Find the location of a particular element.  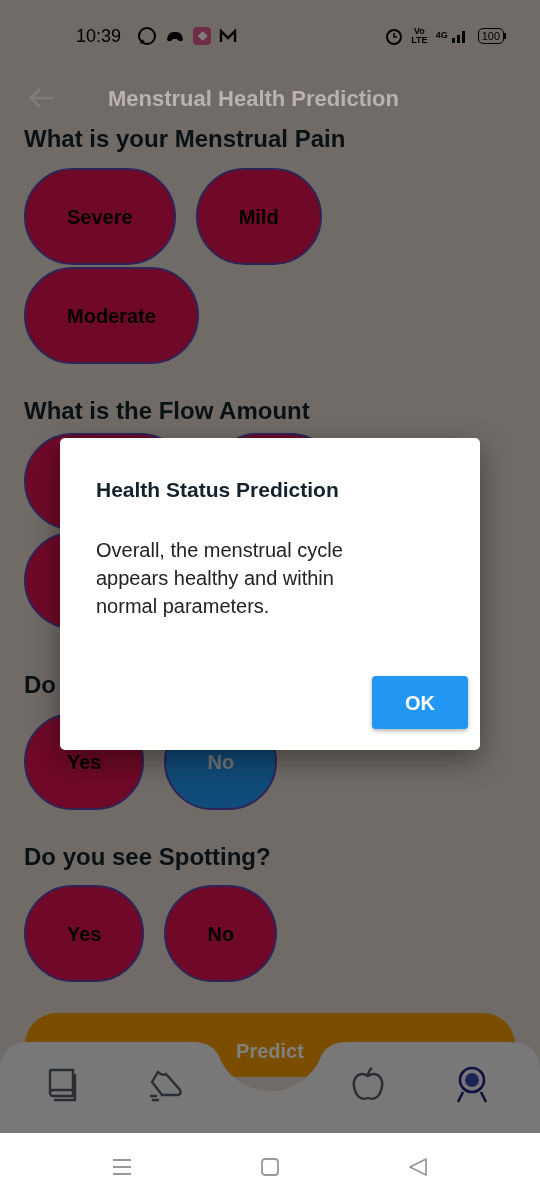

option-button: No is located at coordinates (221, 933).